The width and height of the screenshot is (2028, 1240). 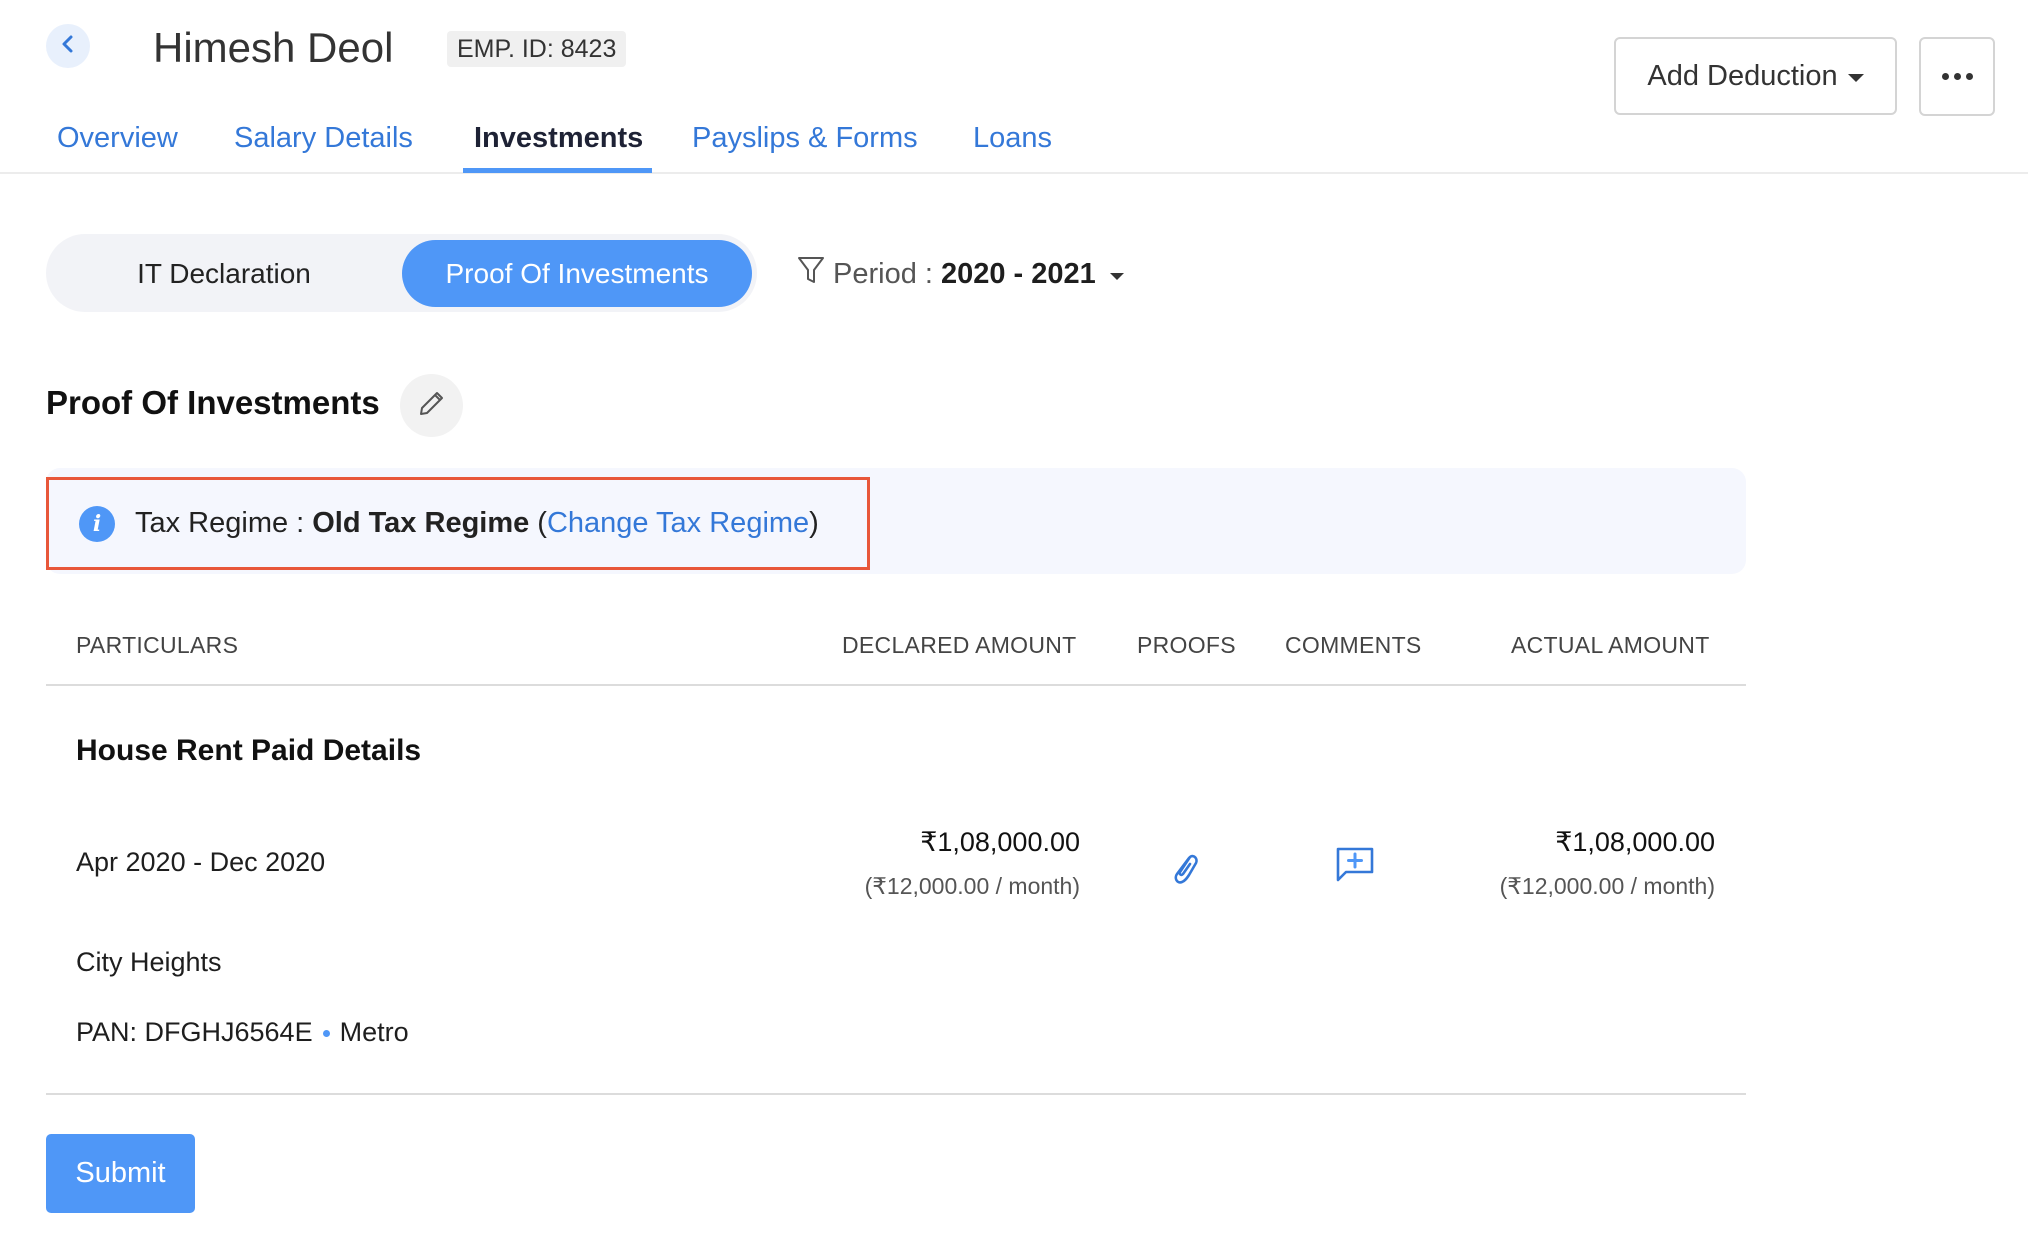 What do you see at coordinates (213, 402) in the screenshot?
I see `section-title: Proof Of Investments` at bounding box center [213, 402].